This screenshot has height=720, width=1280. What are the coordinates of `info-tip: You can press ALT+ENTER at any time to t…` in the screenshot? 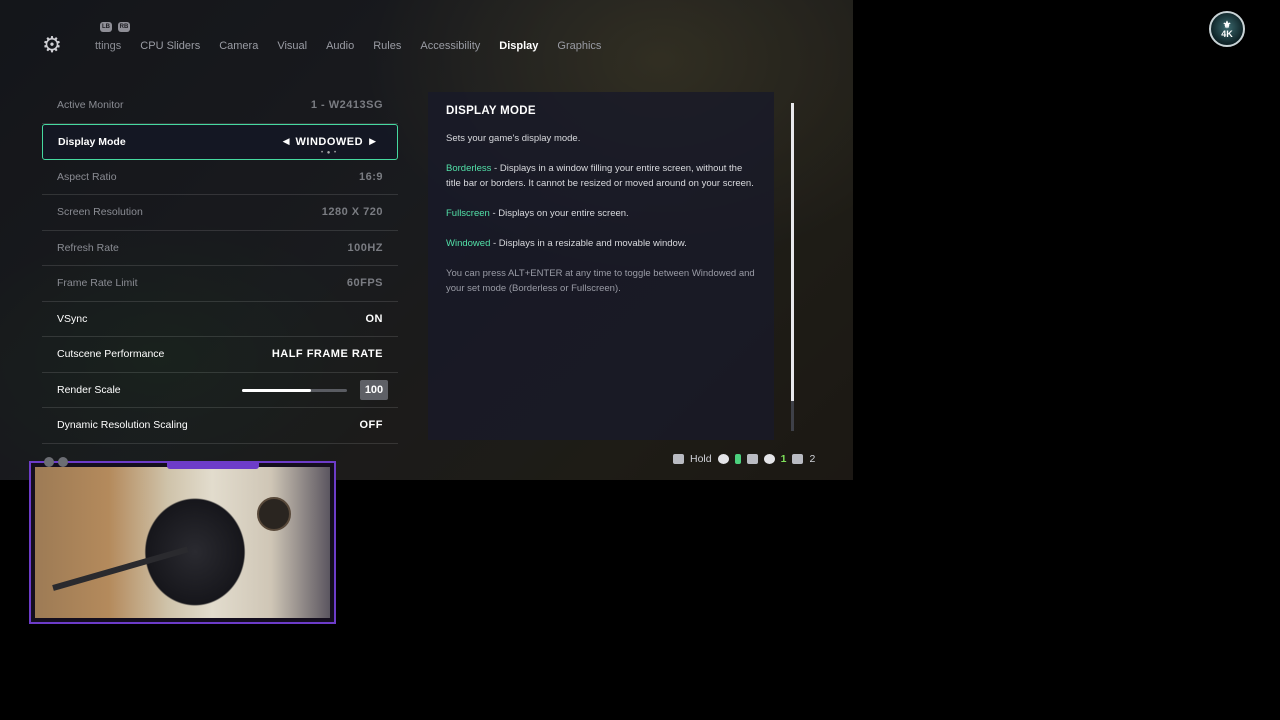 It's located at (600, 281).